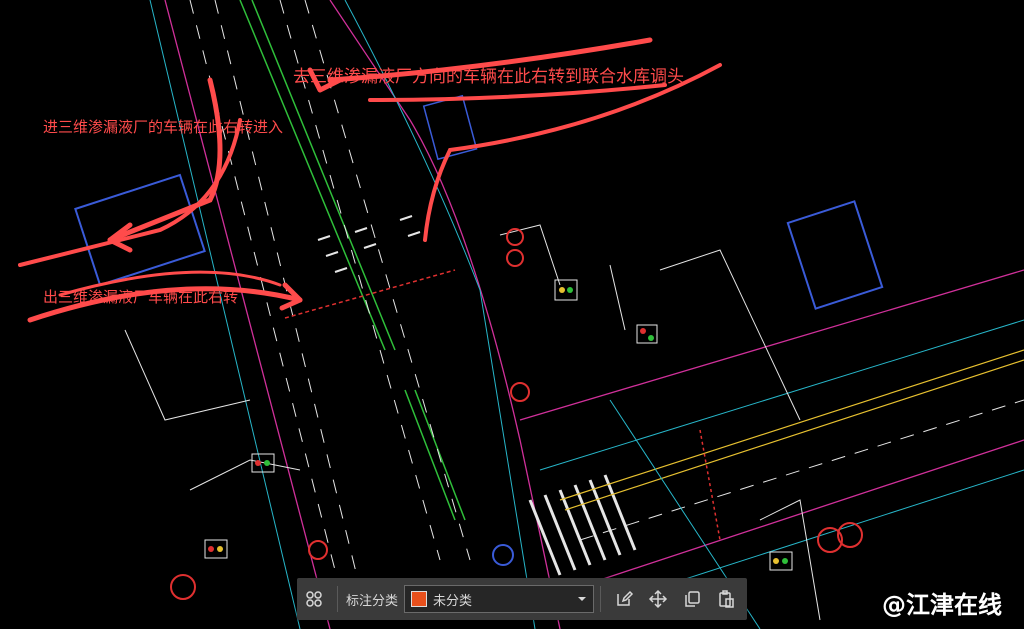 The image size is (1024, 629). What do you see at coordinates (314, 599) in the screenshot?
I see `layout-grid-icon` at bounding box center [314, 599].